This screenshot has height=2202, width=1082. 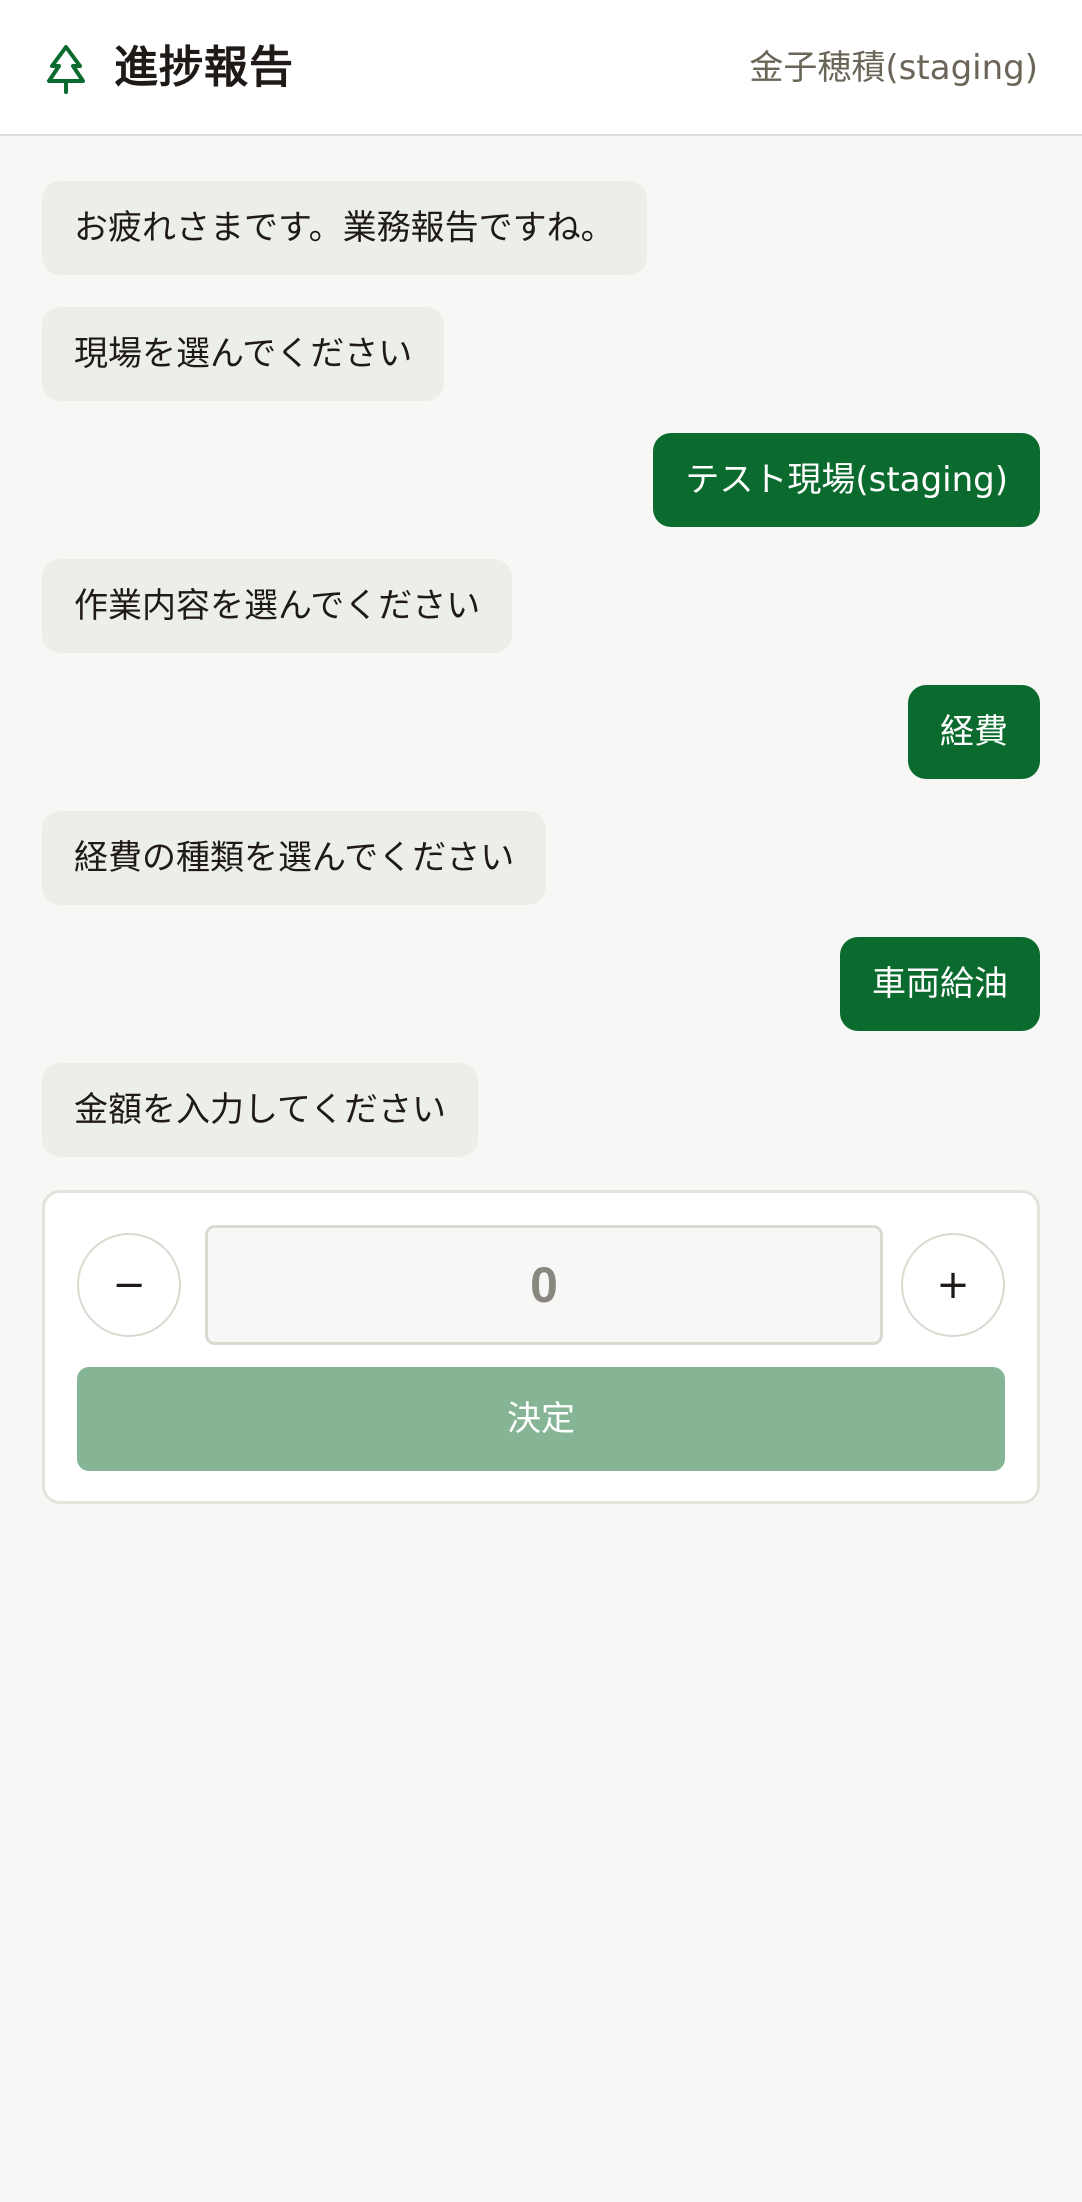 What do you see at coordinates (846, 480) in the screenshot?
I see `user-message: テスト現場(staging)` at bounding box center [846, 480].